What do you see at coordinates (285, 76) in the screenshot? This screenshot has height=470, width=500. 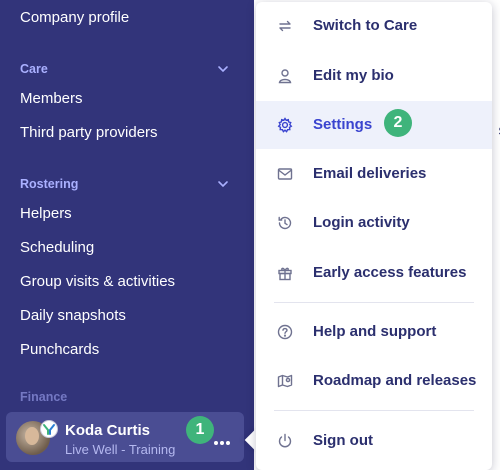 I see `person-icon` at bounding box center [285, 76].